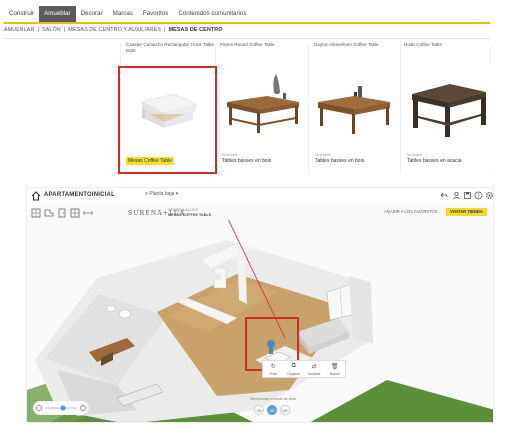 The height and width of the screenshot is (427, 506). Describe the element at coordinates (75, 213) in the screenshot. I see `window-tool-icon` at that location.